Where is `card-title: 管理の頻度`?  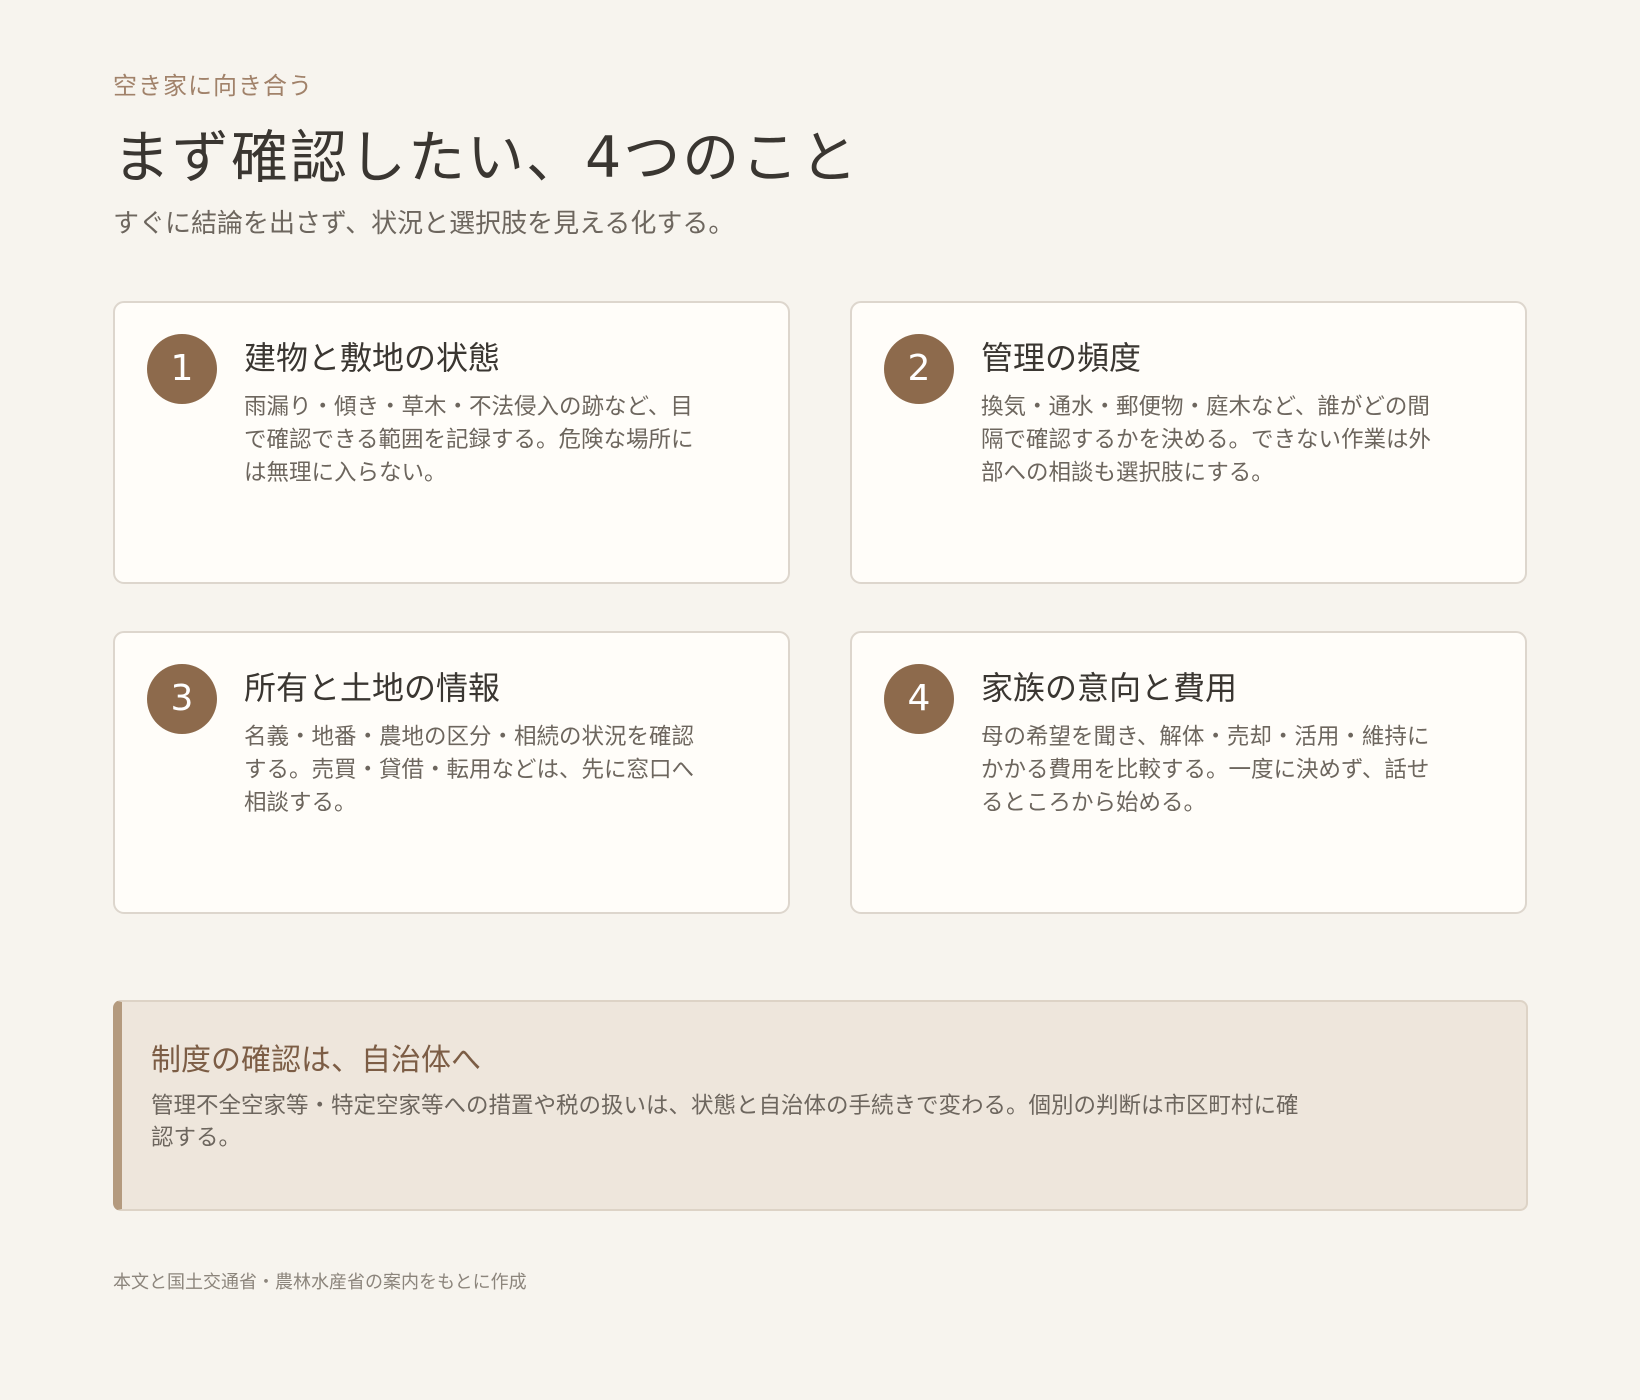 card-title: 管理の頻度 is located at coordinates (1061, 358).